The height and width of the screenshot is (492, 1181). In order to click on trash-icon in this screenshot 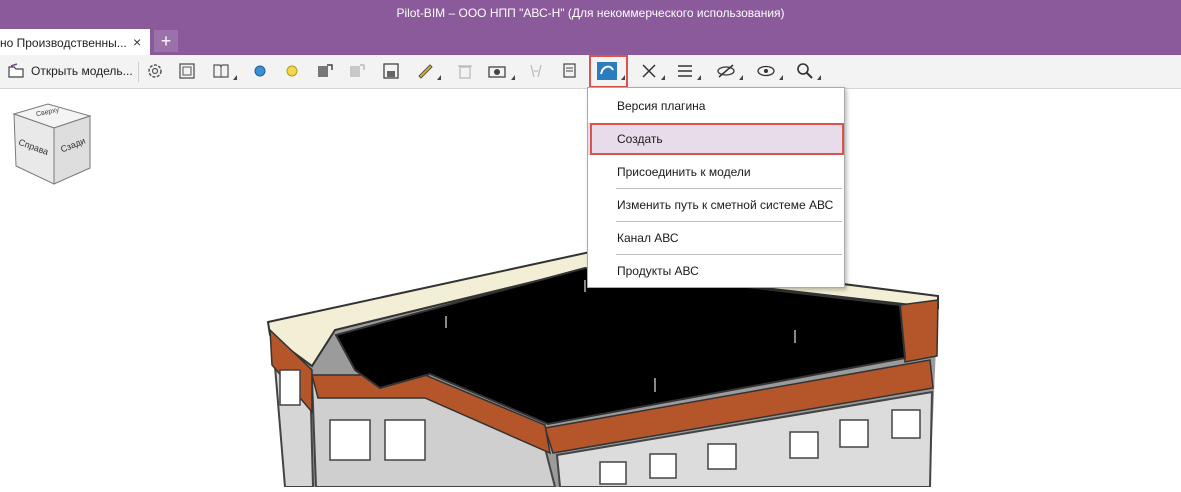, I will do `click(465, 72)`.